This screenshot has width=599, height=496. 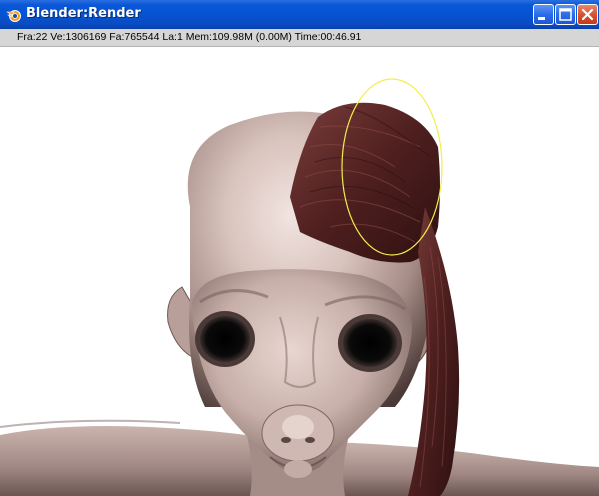 What do you see at coordinates (565, 14) in the screenshot?
I see `maximize-button` at bounding box center [565, 14].